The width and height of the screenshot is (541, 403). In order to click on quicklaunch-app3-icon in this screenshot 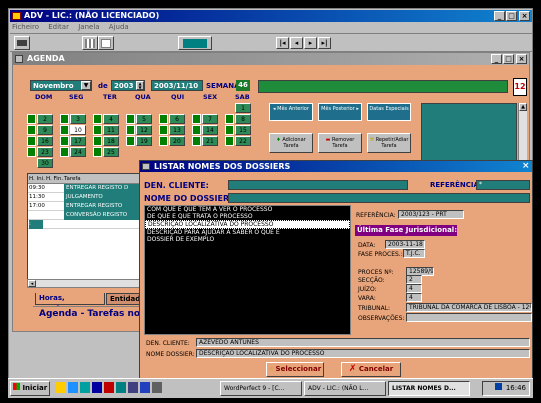, I will do `click(121, 387)`.